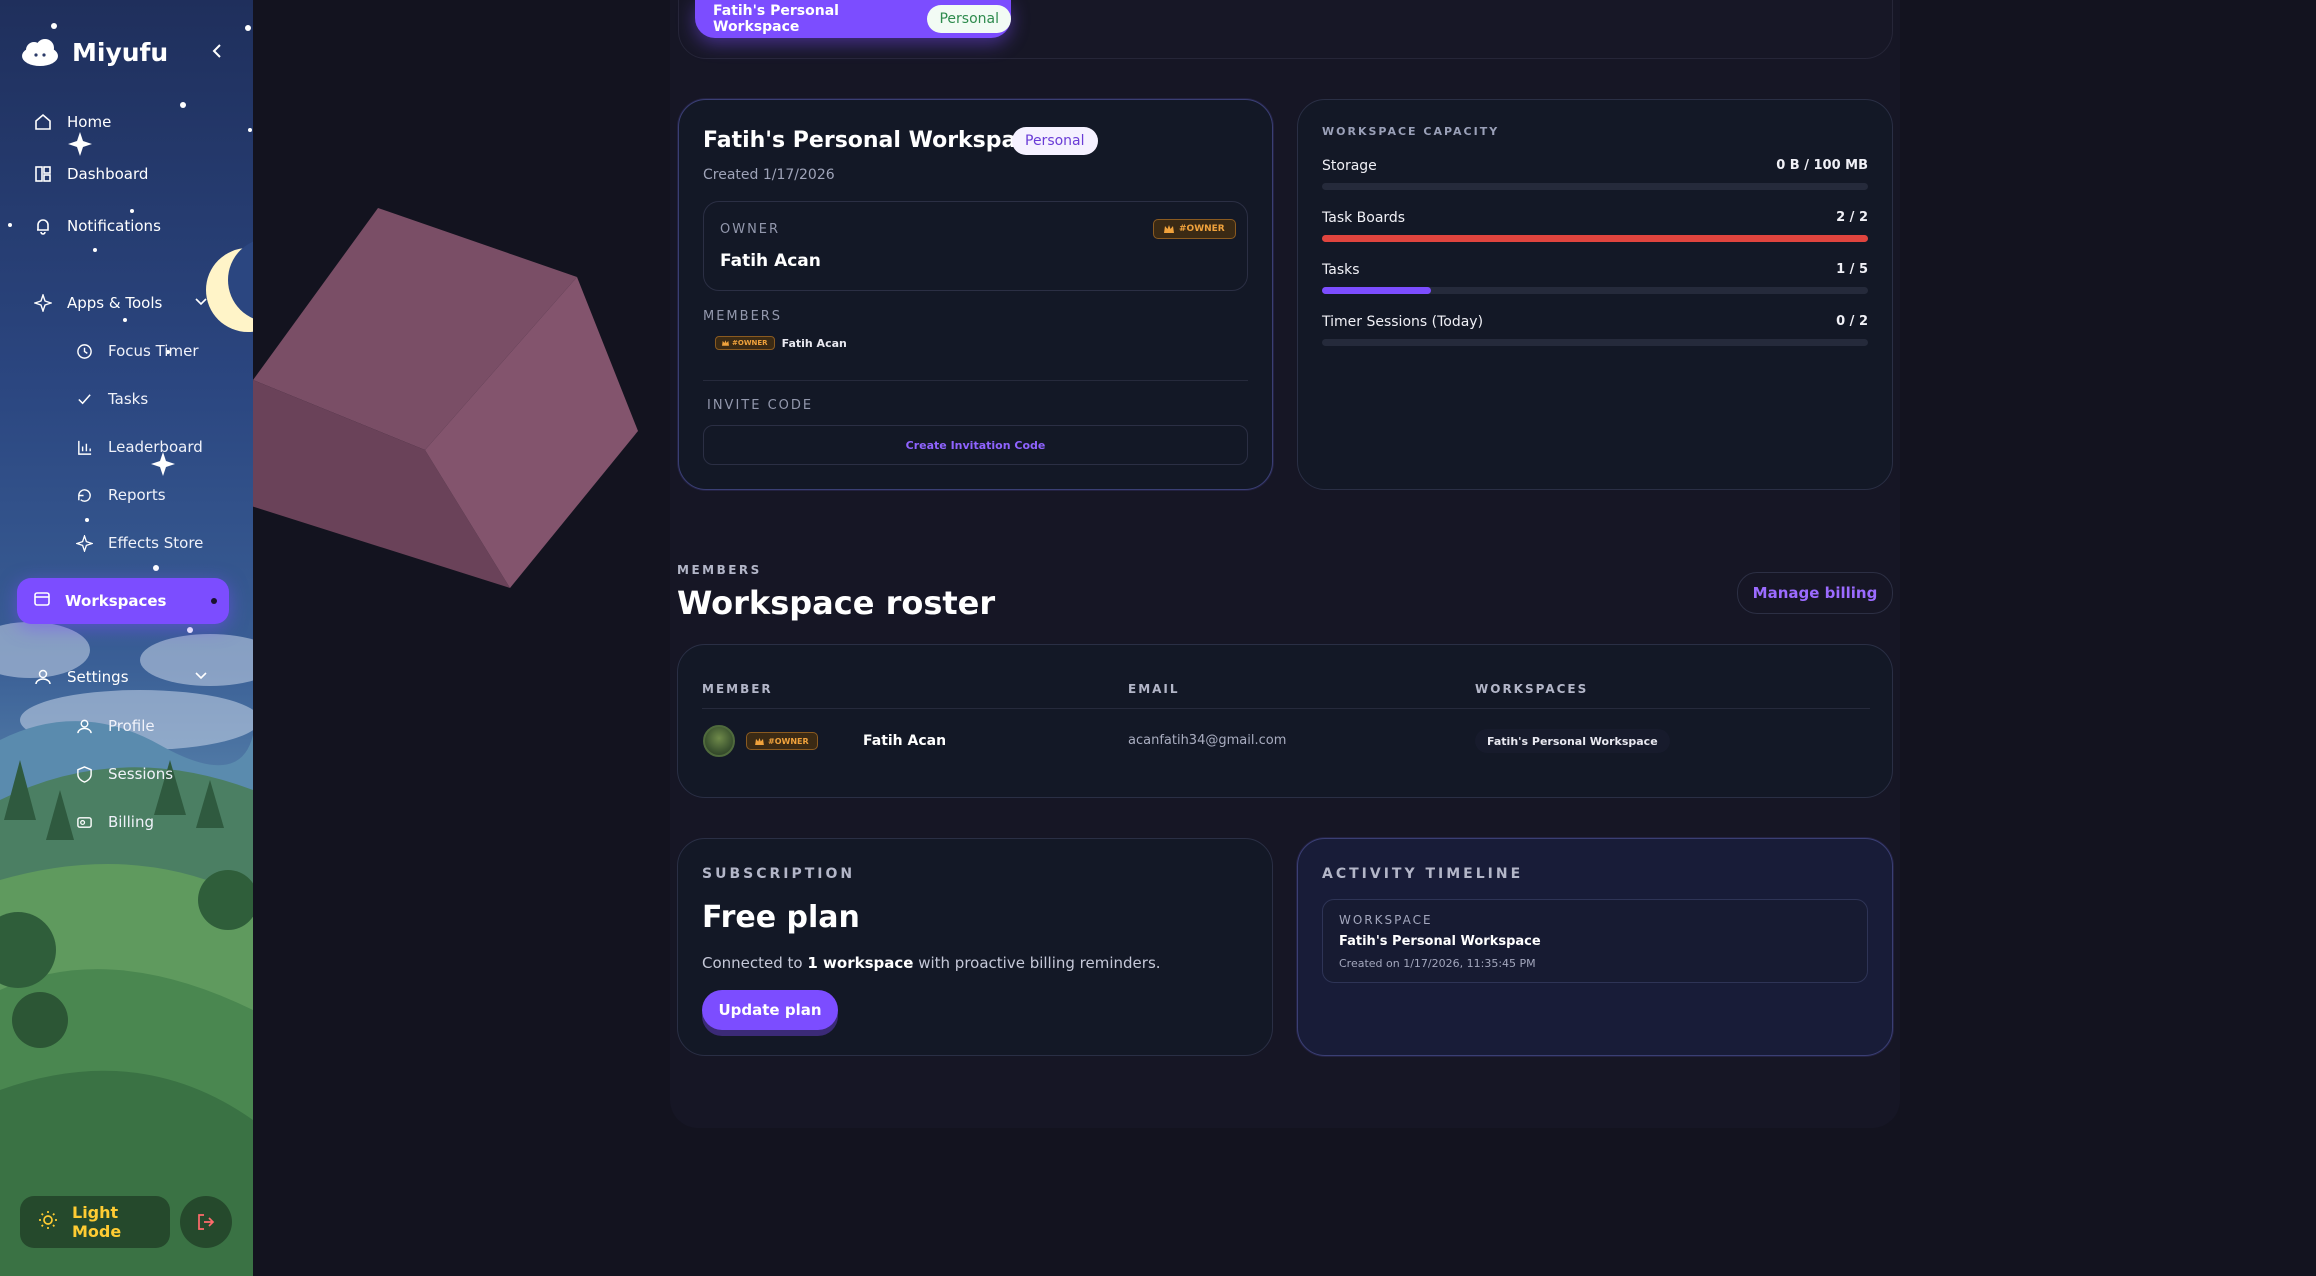  I want to click on nav-sessions: Sessions, so click(123, 774).